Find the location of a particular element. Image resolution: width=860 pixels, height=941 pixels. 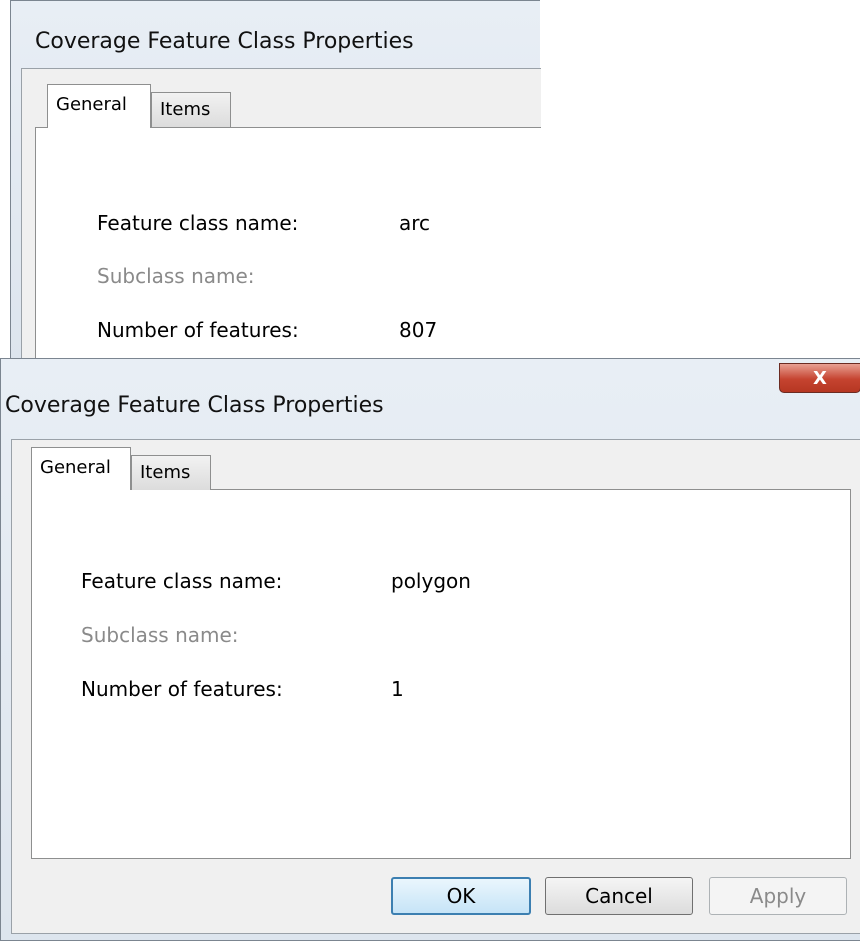

close-button: X is located at coordinates (819, 378).